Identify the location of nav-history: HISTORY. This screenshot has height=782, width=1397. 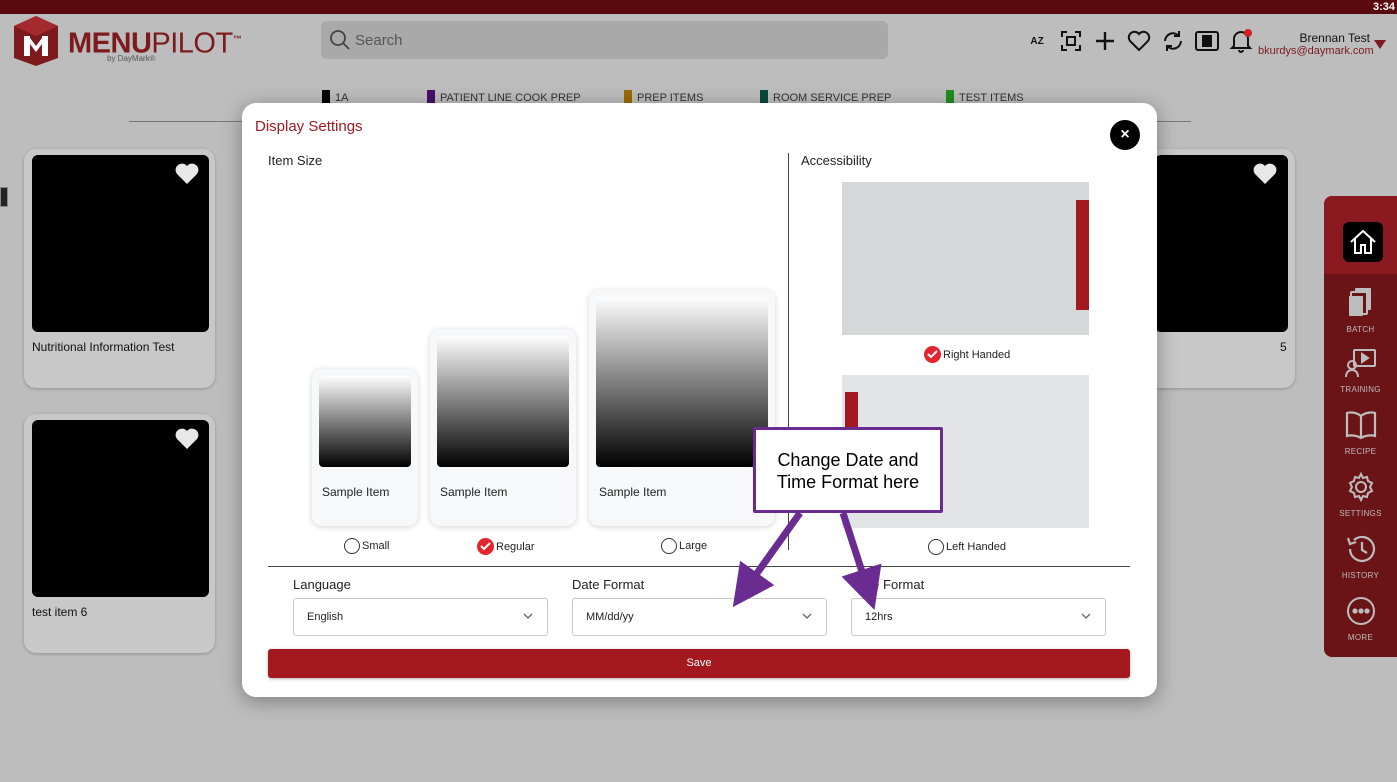
(1360, 557).